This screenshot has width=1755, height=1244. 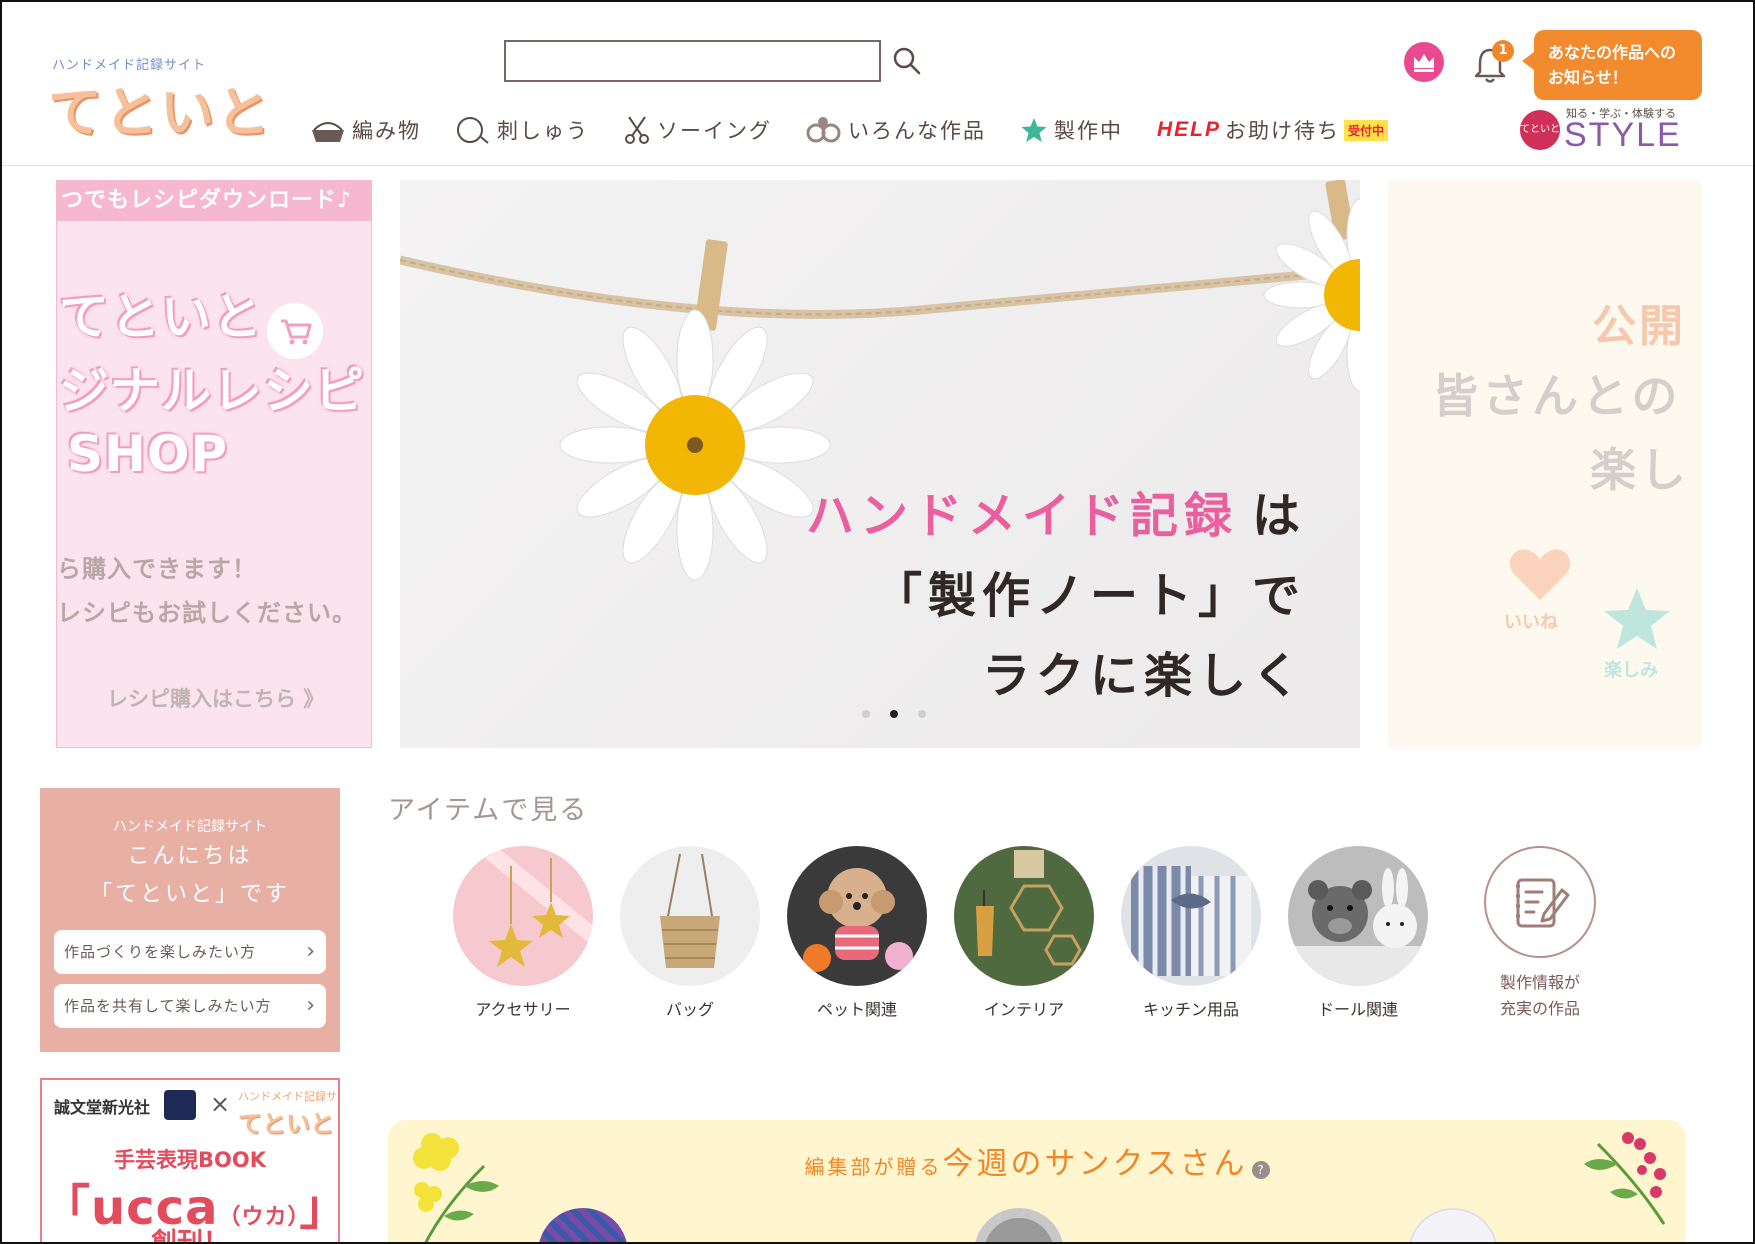 I want to click on hero-headline-highlight: ハンドメイド記録, so click(x=1021, y=516).